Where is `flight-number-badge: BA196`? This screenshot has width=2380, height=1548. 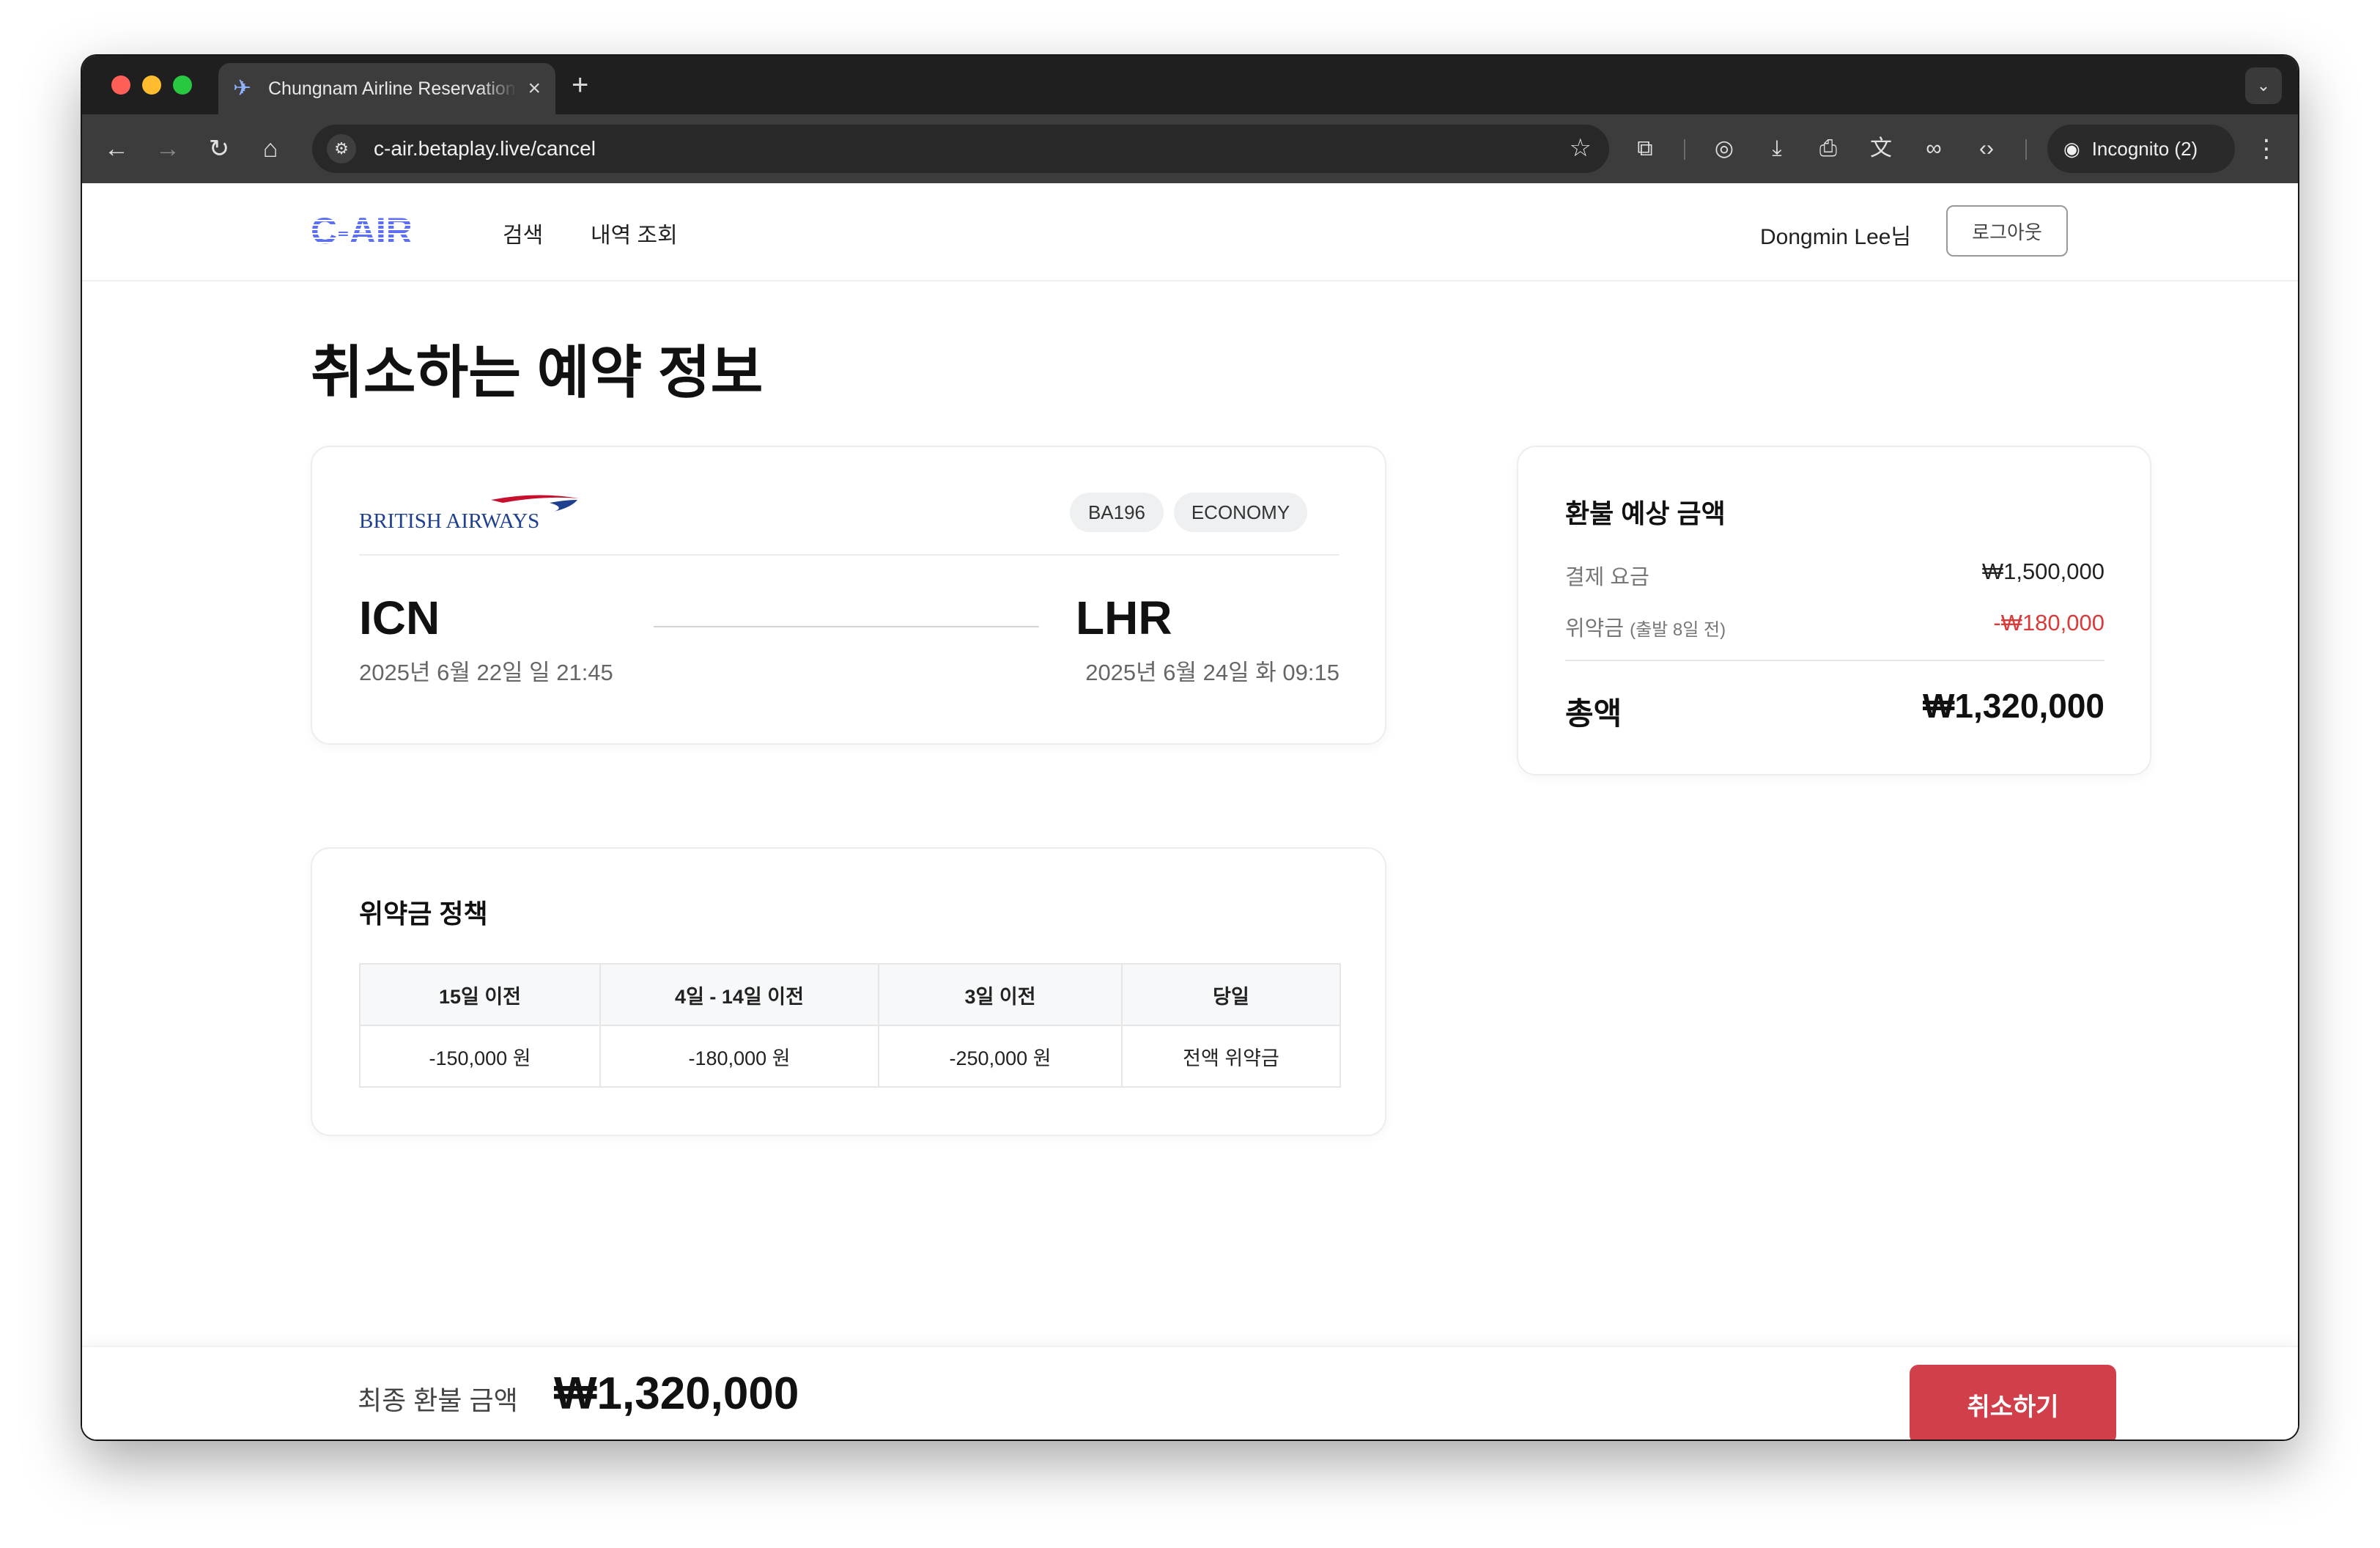 flight-number-badge: BA196 is located at coordinates (1117, 512).